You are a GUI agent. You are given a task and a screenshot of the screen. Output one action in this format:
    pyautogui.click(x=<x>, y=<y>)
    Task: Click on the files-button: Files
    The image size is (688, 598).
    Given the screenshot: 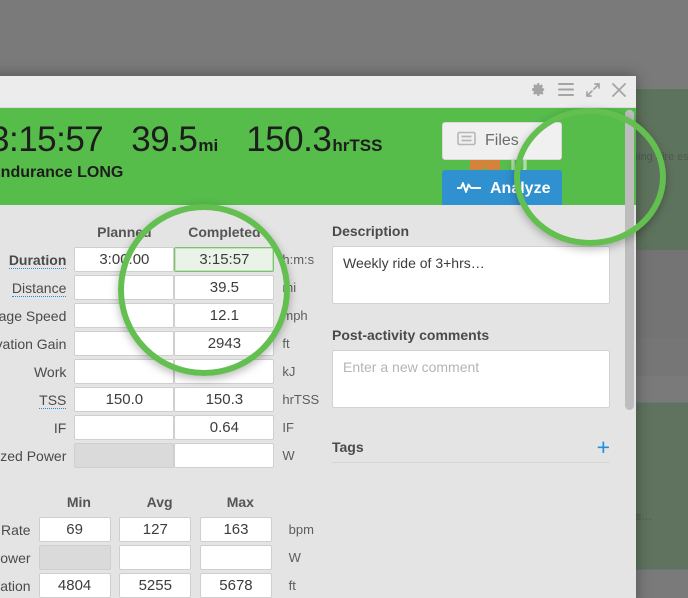 What is the action you would take?
    pyautogui.click(x=502, y=141)
    